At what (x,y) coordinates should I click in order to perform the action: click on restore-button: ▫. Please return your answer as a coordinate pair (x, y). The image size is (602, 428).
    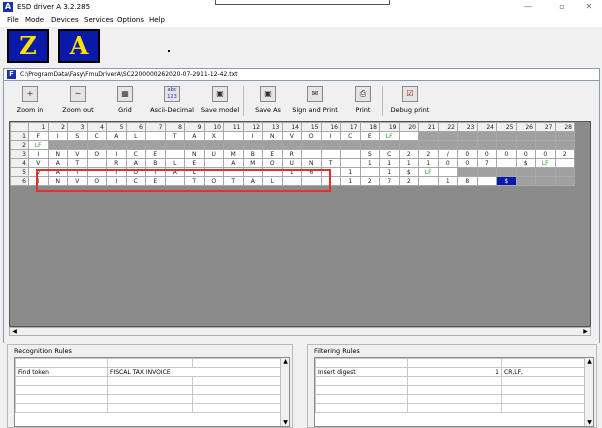
    Looking at the image, I should click on (562, 7).